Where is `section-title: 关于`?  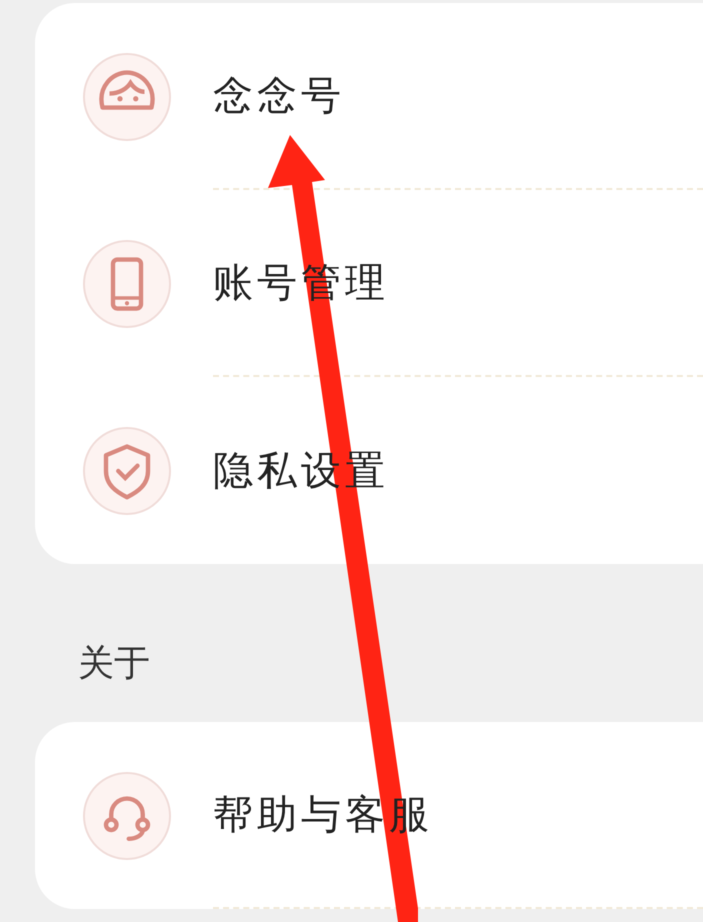
section-title: 关于 is located at coordinates (114, 664).